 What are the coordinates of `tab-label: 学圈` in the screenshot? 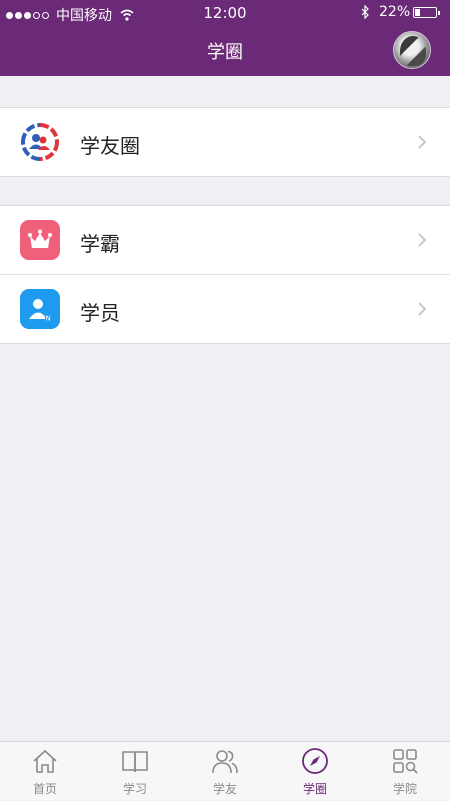 It's located at (314, 789).